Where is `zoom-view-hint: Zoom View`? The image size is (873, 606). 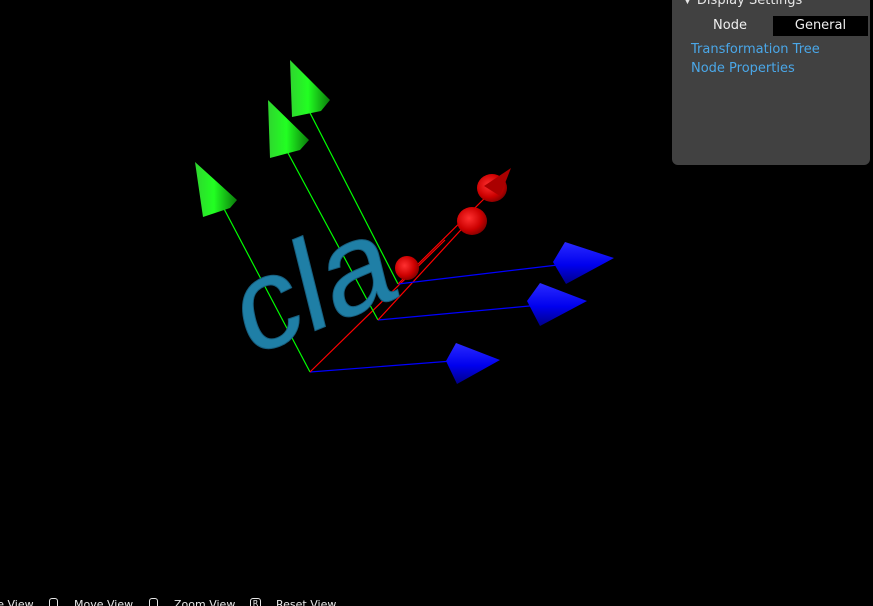 zoom-view-hint: Zoom View is located at coordinates (205, 602).